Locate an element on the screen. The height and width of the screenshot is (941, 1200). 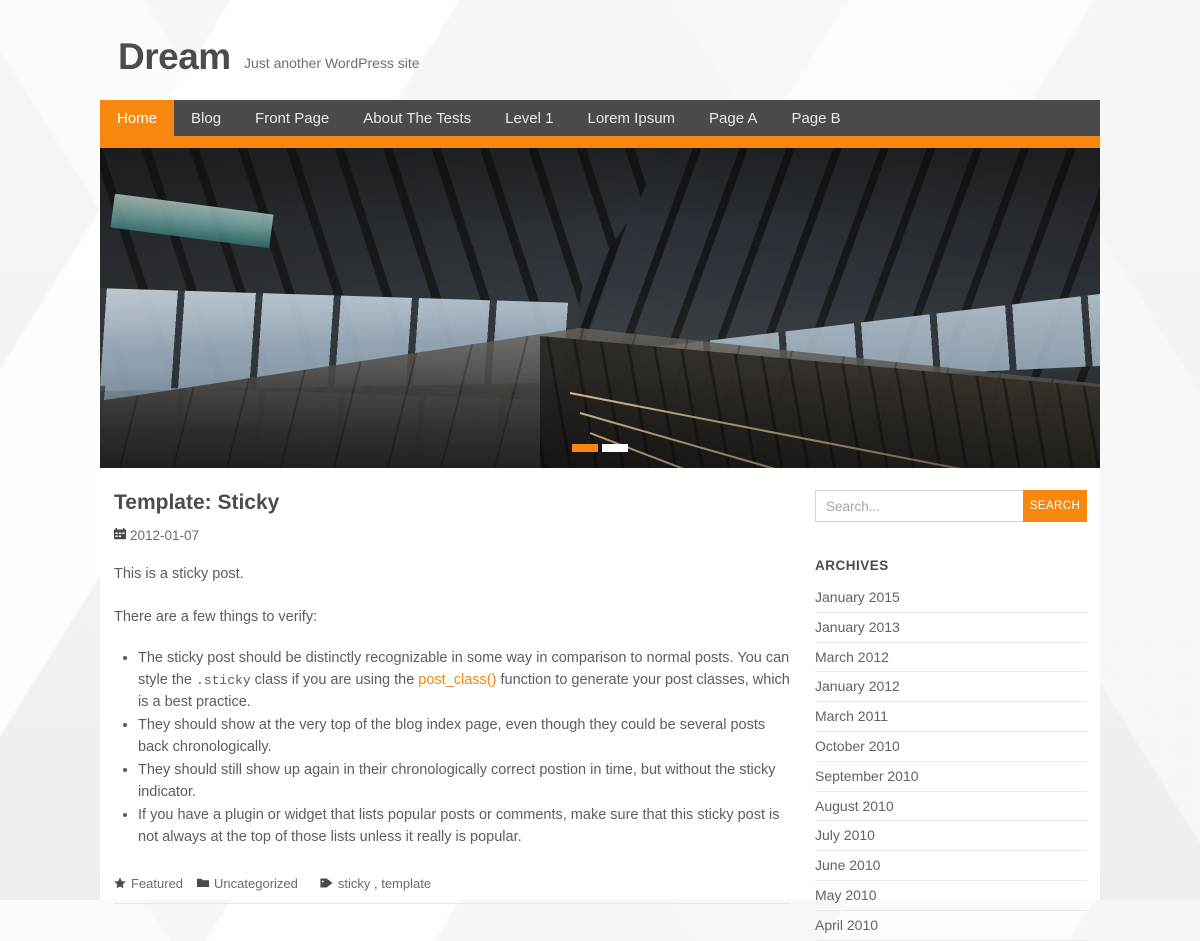
archive-link-june-2010: June 2010 is located at coordinates (951, 865).